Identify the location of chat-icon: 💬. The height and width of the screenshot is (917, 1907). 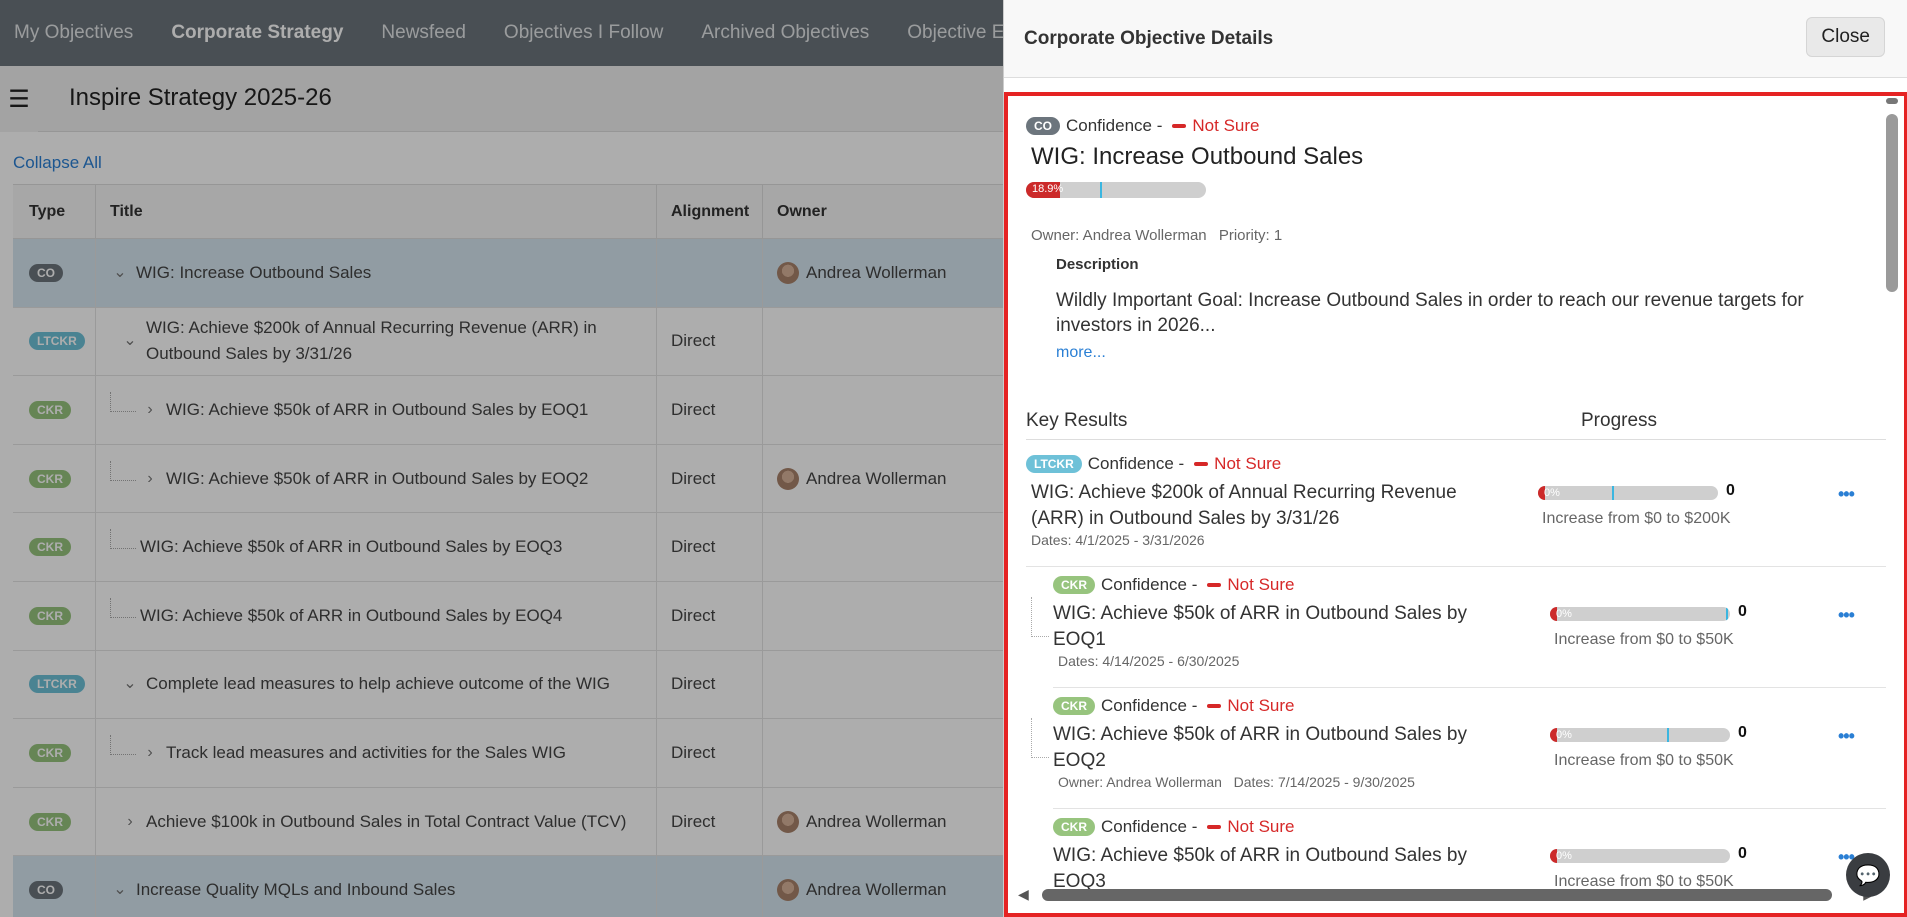
(1868, 875).